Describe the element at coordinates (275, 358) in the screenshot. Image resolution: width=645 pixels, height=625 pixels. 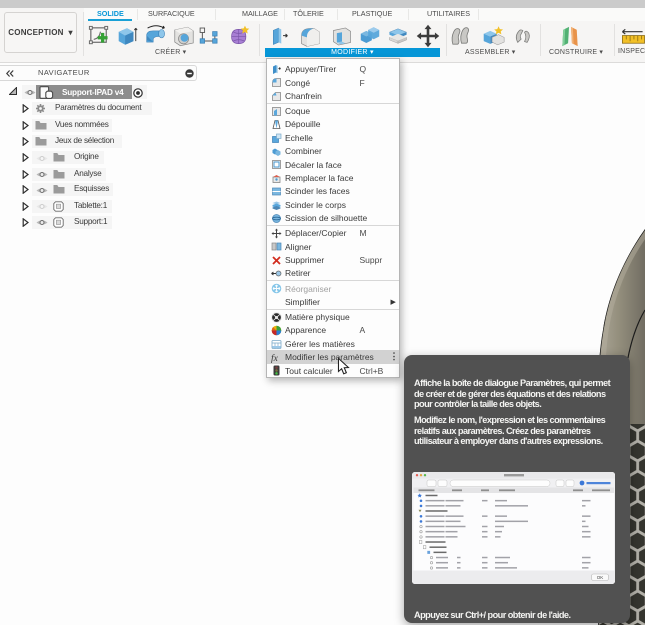
I see `svg-text: fx` at that location.